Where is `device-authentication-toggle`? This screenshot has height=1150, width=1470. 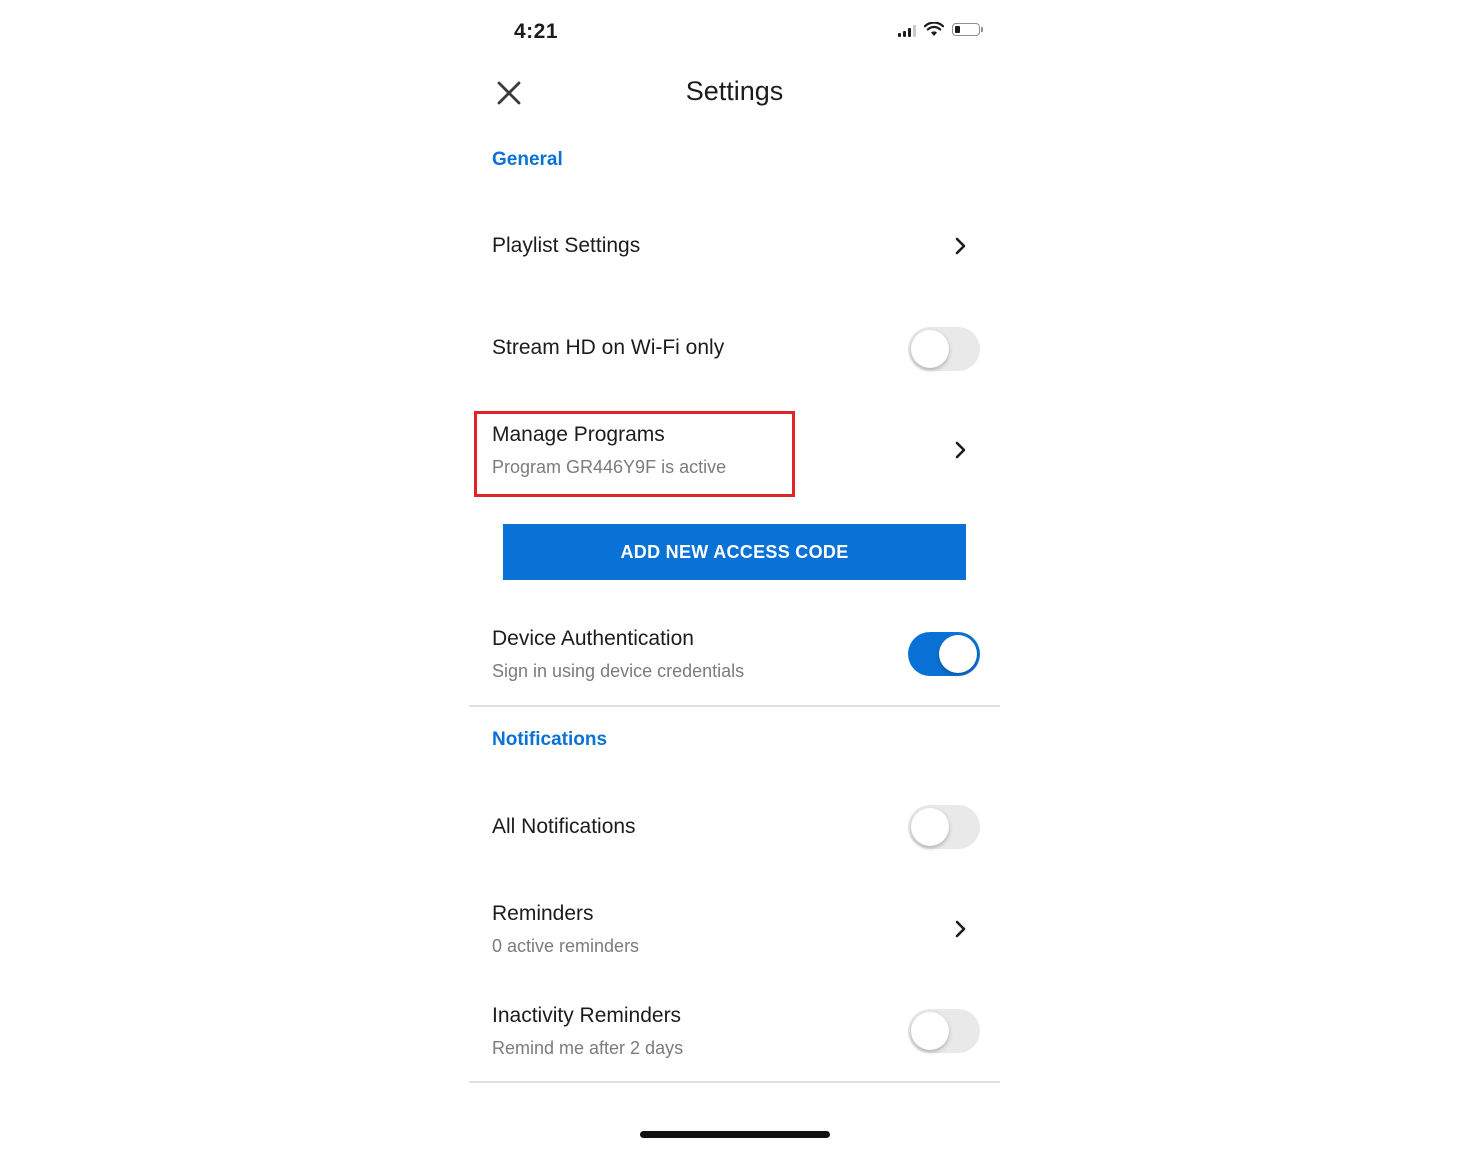
device-authentication-toggle is located at coordinates (944, 654).